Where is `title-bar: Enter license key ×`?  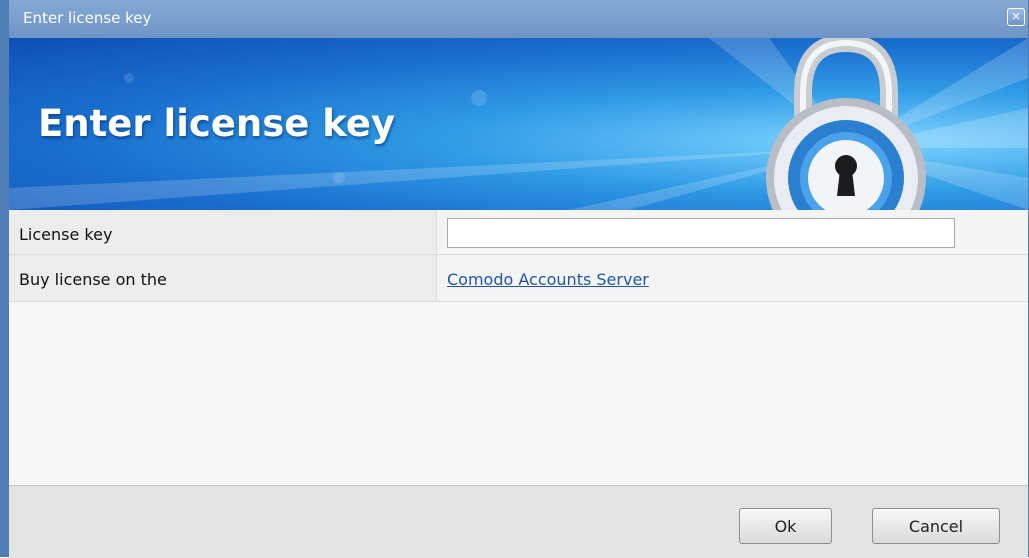
title-bar: Enter license key × is located at coordinates (518, 19).